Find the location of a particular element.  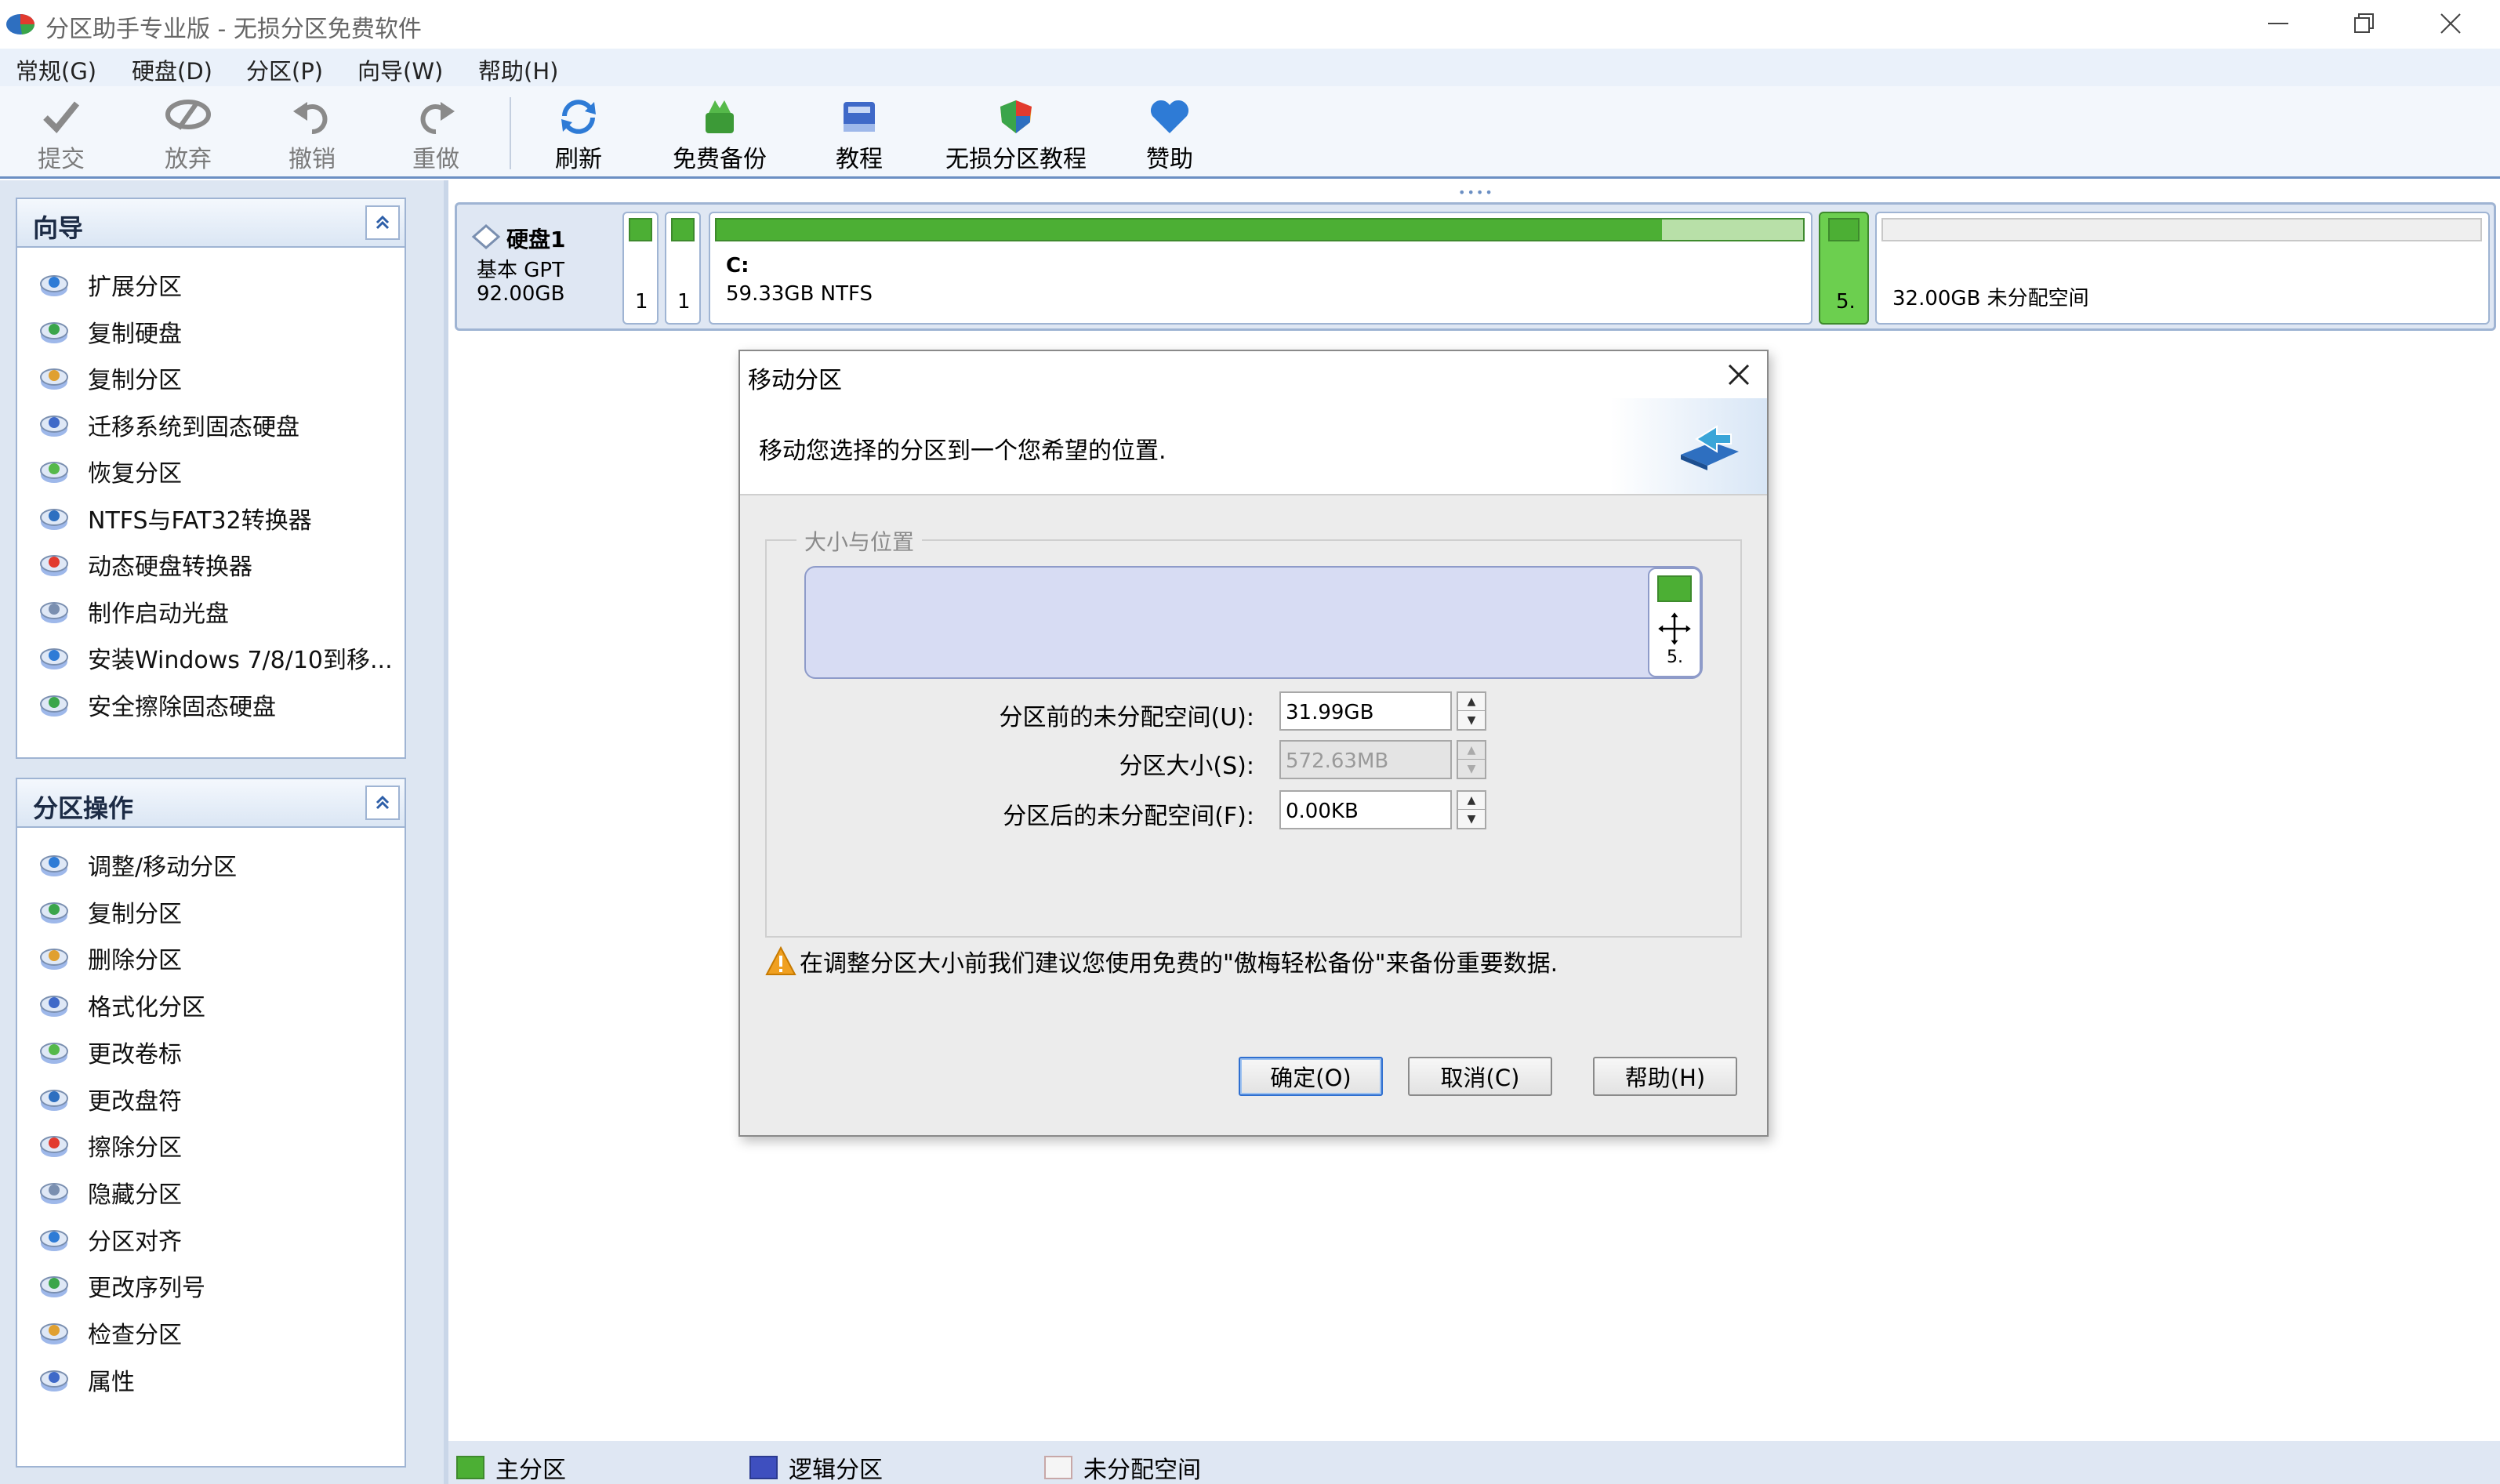

title-bar: 分区助手专业版 - 无损分区免费软件 is located at coordinates (1250, 24).